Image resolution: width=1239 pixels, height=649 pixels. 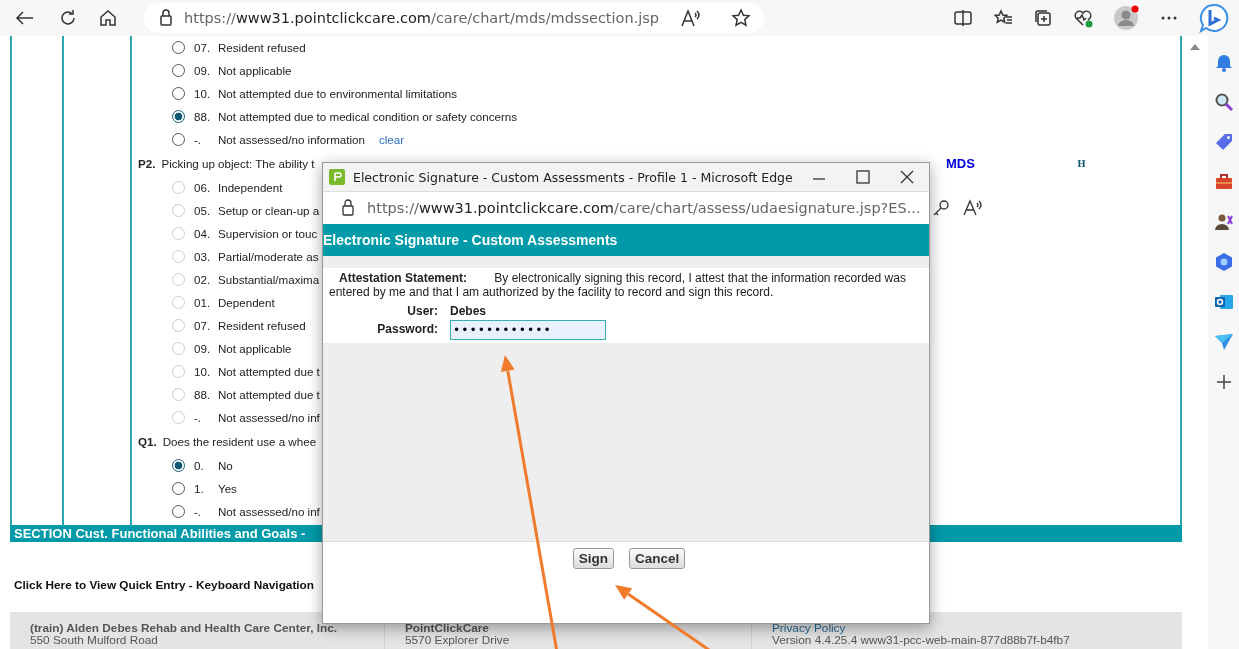 I want to click on option-code: 01., so click(x=203, y=302).